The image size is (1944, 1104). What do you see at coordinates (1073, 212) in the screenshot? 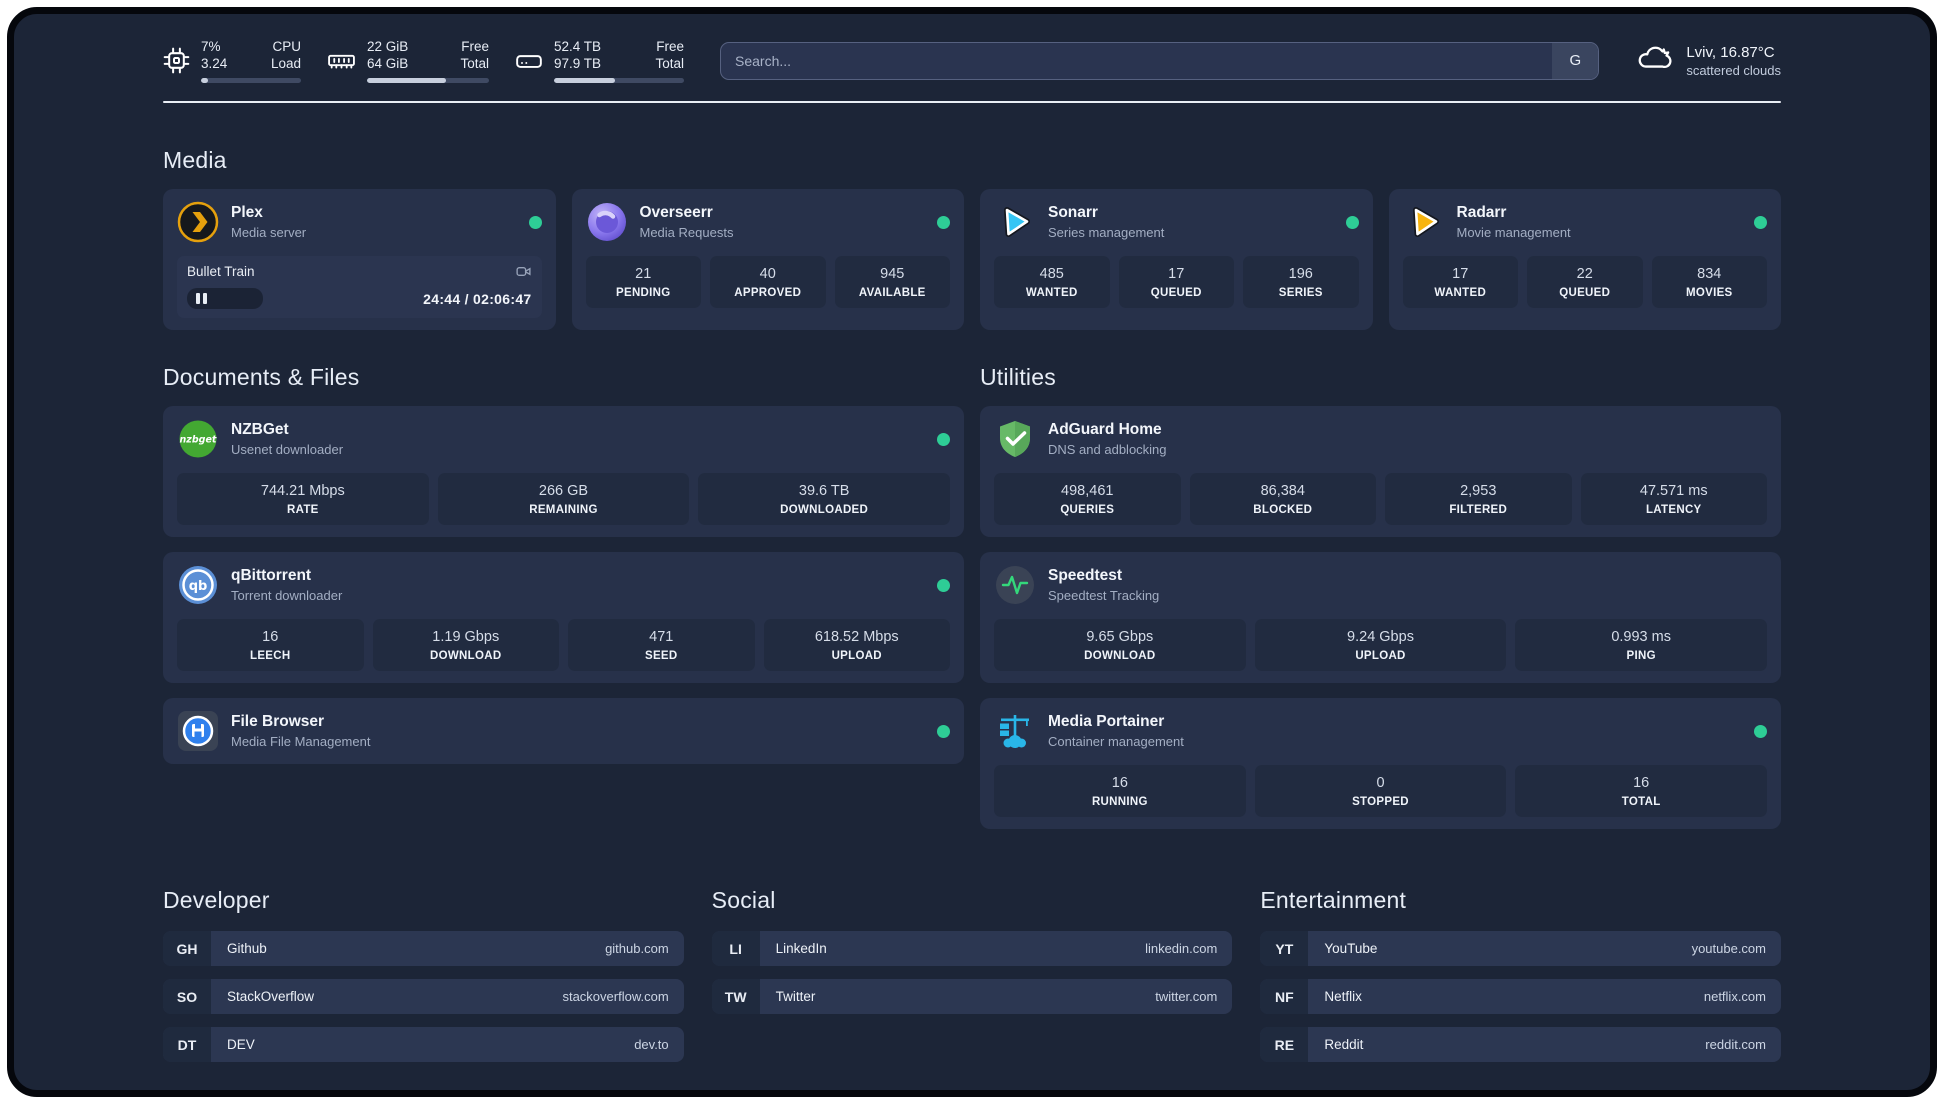
I see `sonarr-name: Sonarr` at bounding box center [1073, 212].